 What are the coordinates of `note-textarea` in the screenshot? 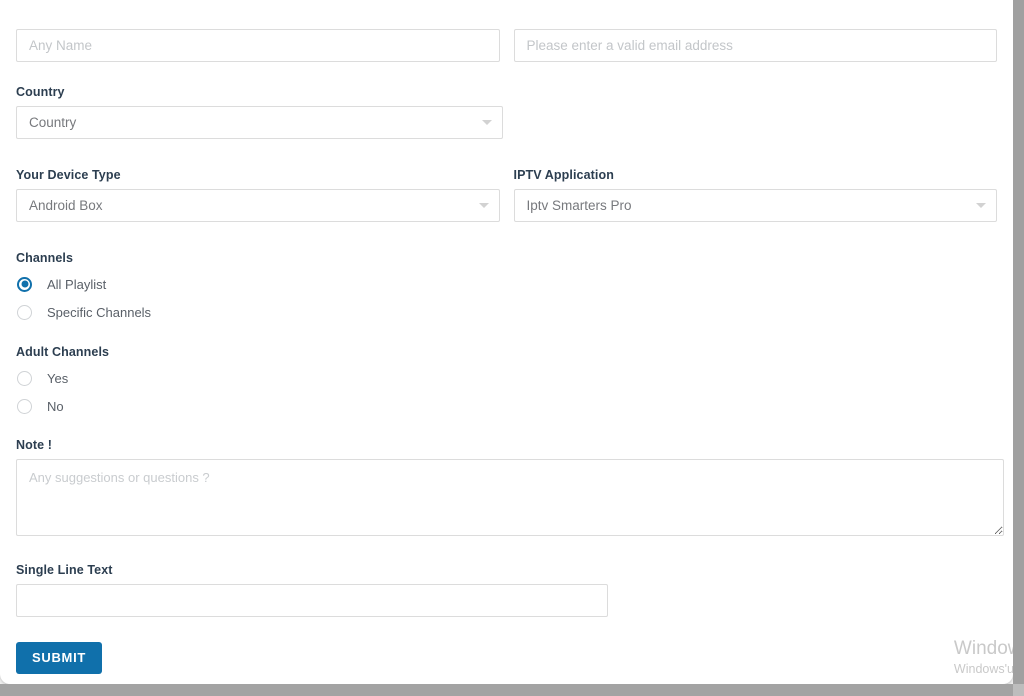 It's located at (510, 497).